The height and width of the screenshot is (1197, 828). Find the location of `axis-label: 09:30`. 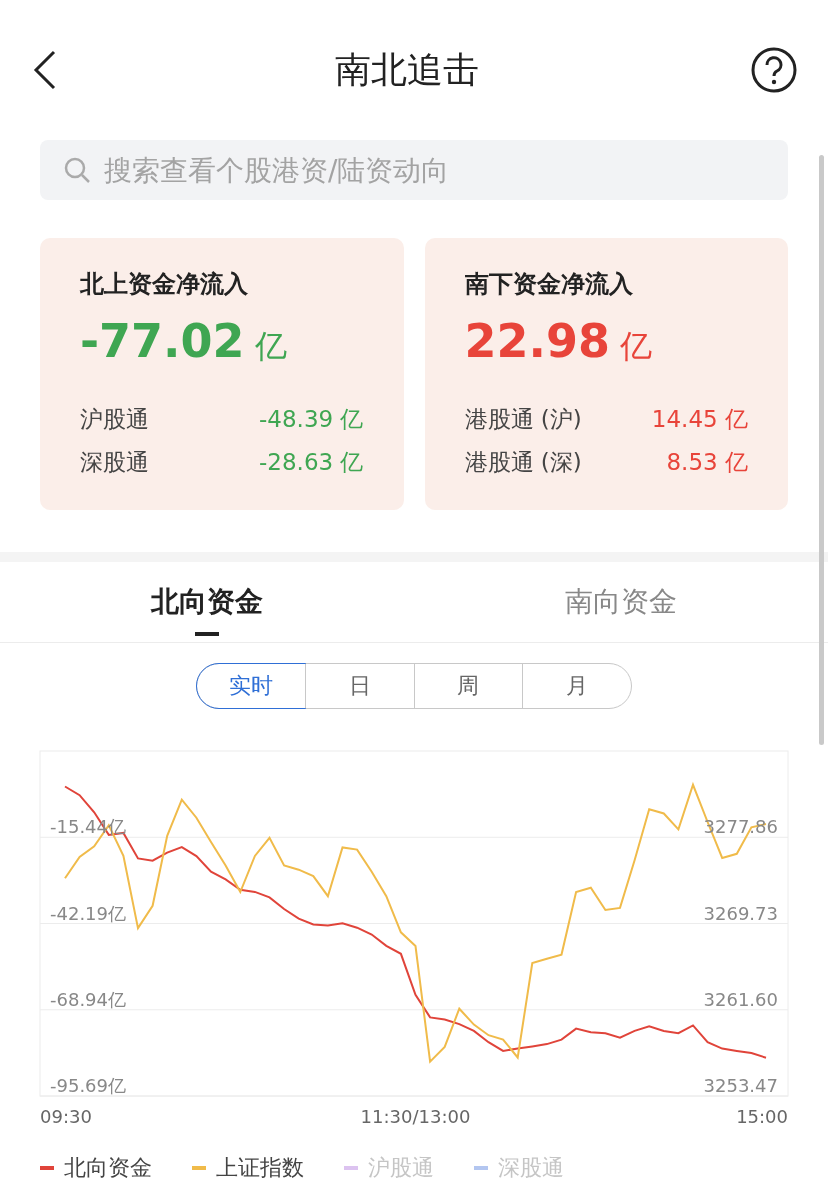

axis-label: 09:30 is located at coordinates (66, 1116).